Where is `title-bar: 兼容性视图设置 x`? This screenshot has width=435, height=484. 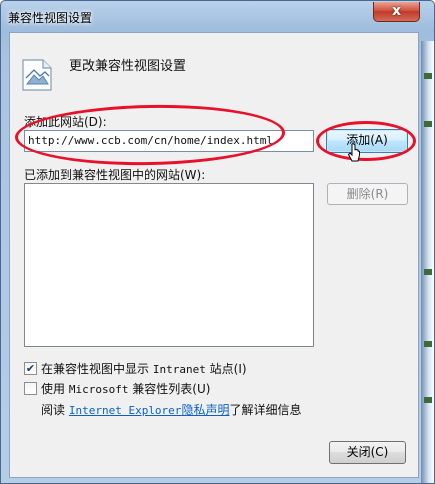
title-bar: 兼容性视图设置 x is located at coordinates (217, 16).